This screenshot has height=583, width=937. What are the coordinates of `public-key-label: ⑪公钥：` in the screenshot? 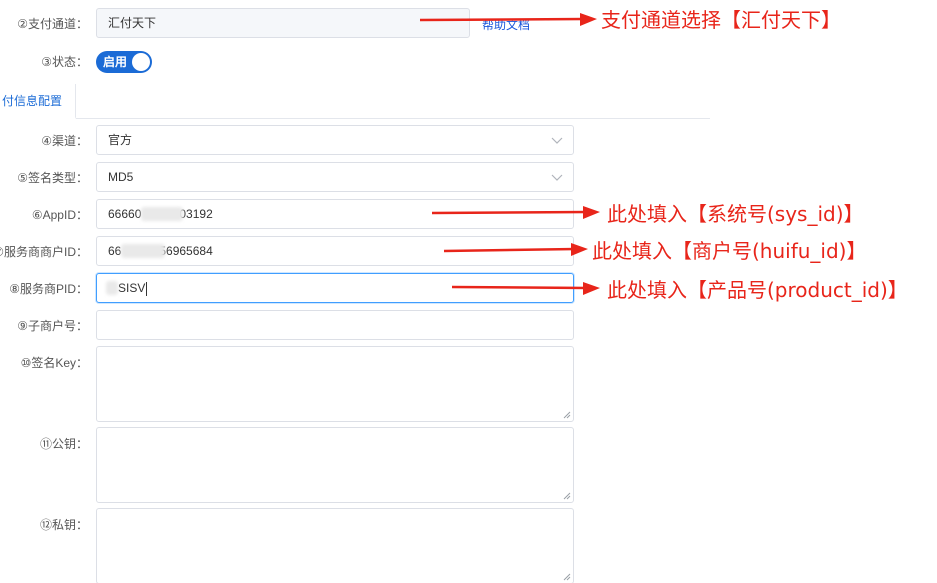 It's located at (63, 444).